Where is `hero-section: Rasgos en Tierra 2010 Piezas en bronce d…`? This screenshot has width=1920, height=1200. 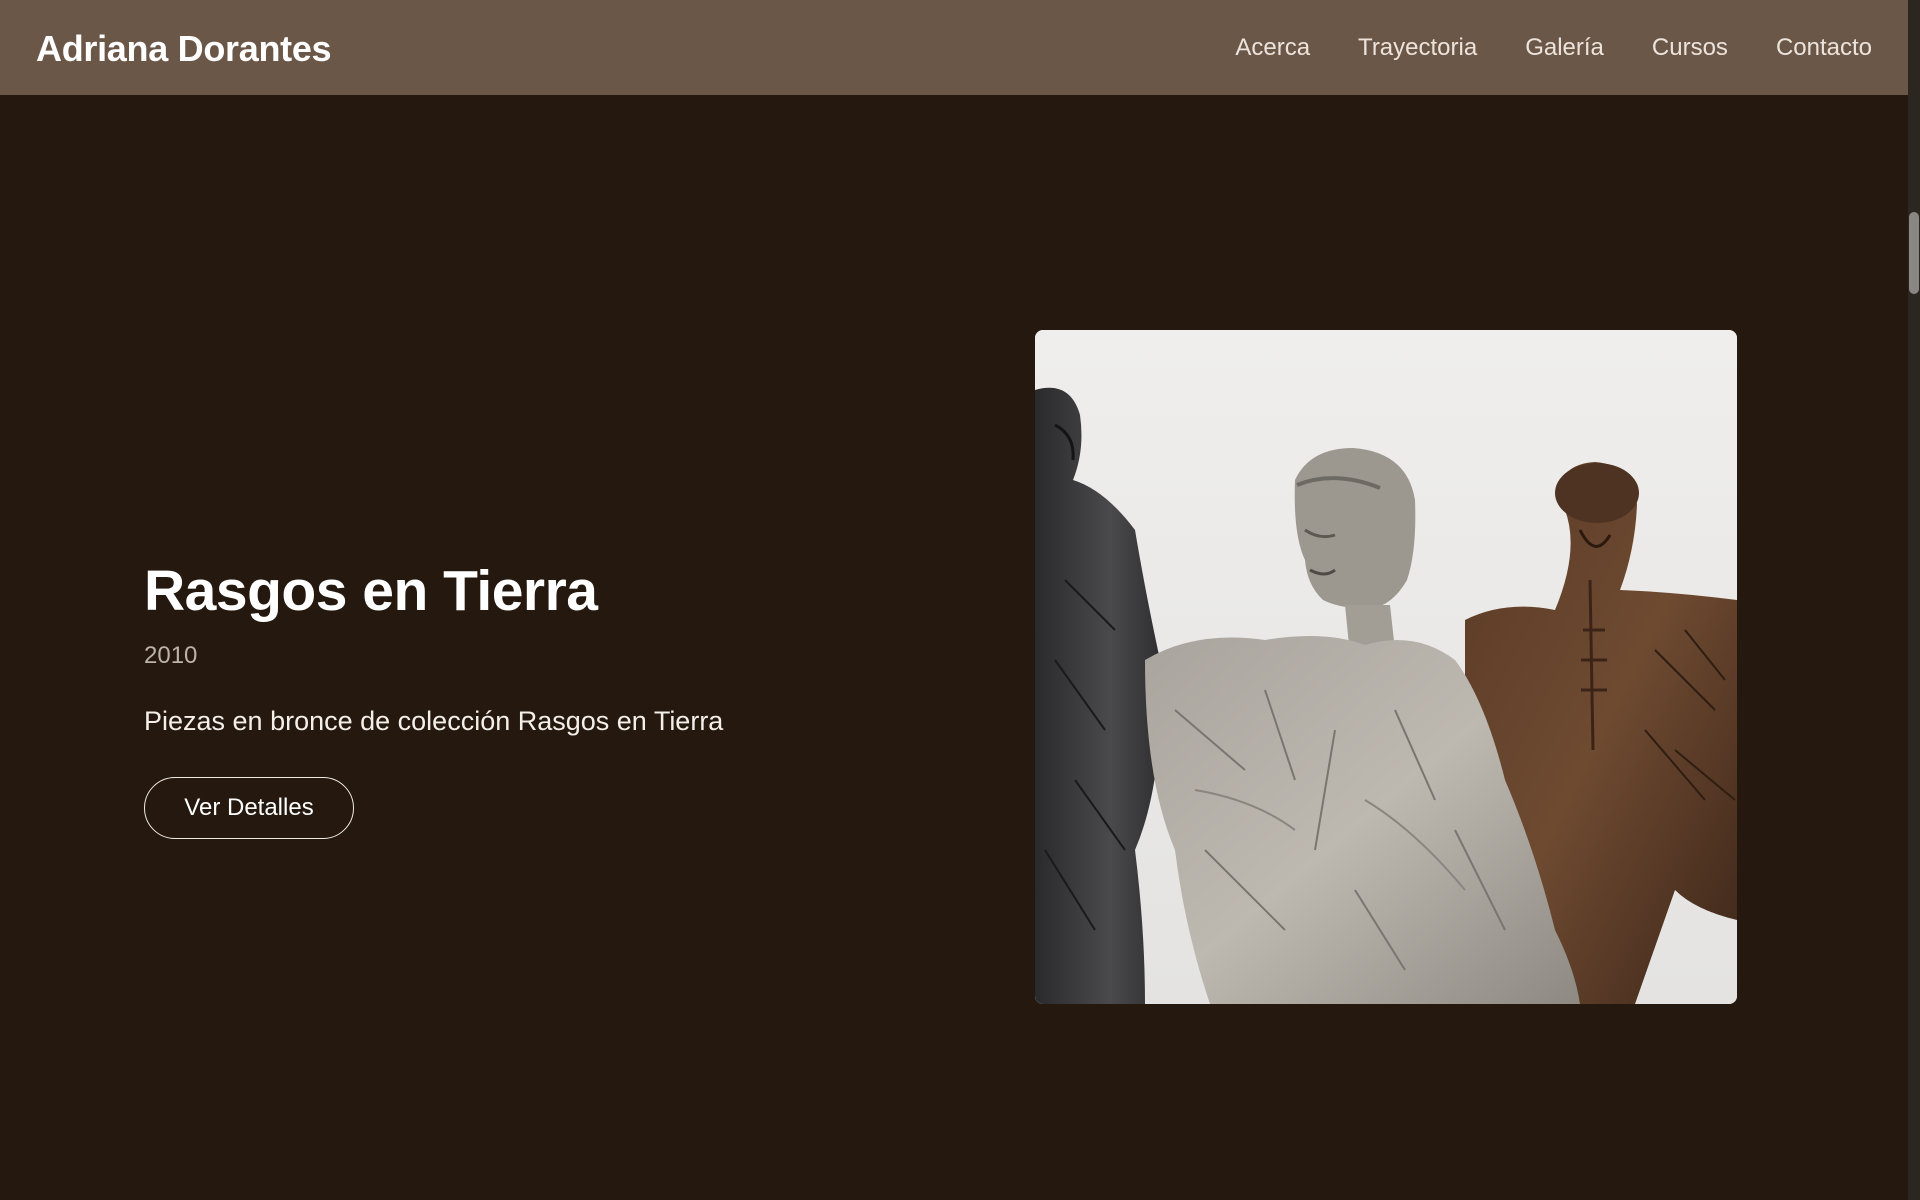 hero-section: Rasgos en Tierra 2010 Piezas en bronce d… is located at coordinates (554, 697).